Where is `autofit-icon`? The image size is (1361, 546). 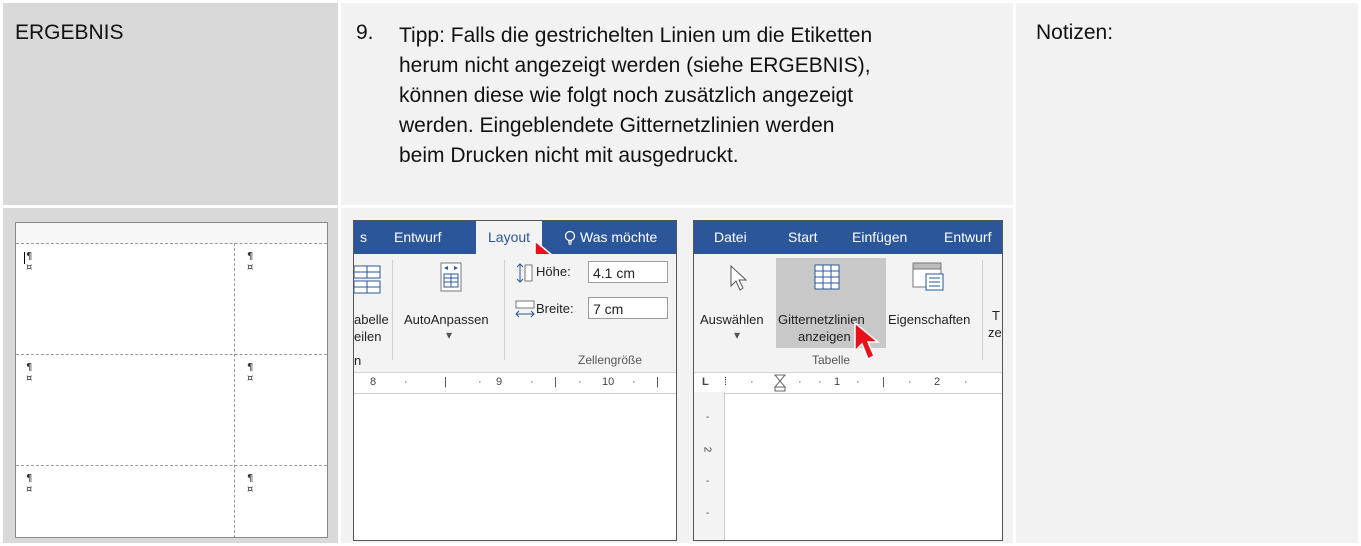 autofit-icon is located at coordinates (451, 277).